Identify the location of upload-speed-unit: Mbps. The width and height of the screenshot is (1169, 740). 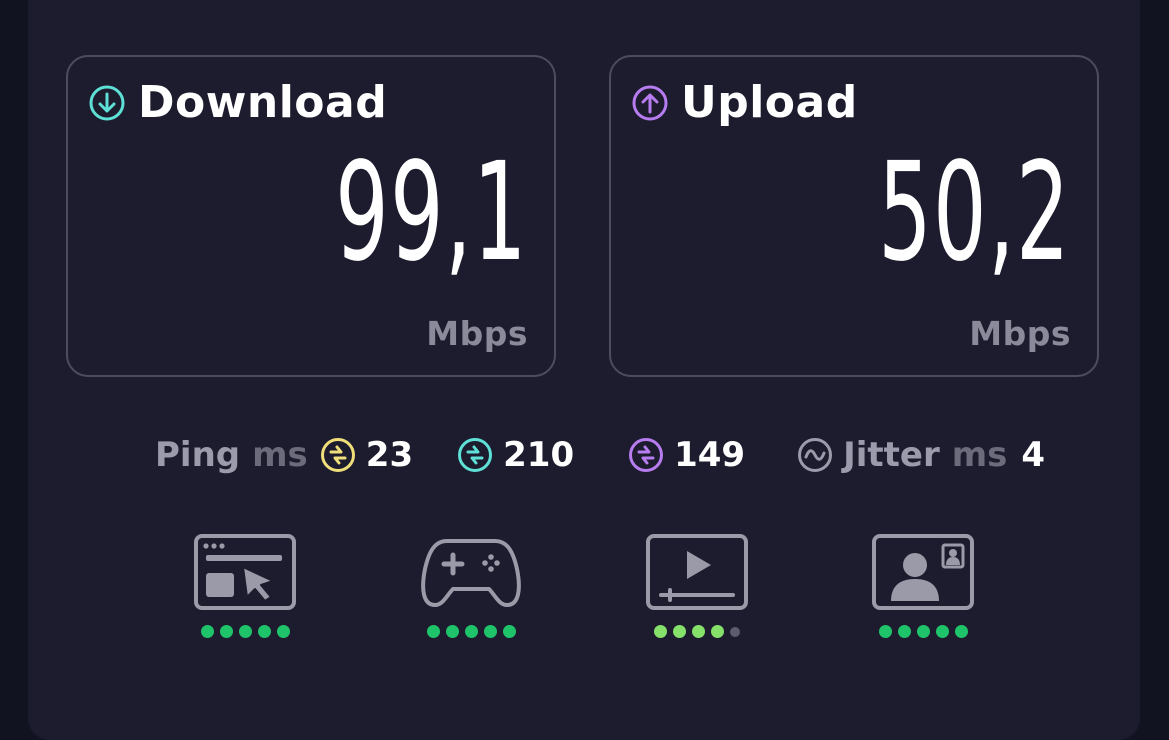
(1020, 333).